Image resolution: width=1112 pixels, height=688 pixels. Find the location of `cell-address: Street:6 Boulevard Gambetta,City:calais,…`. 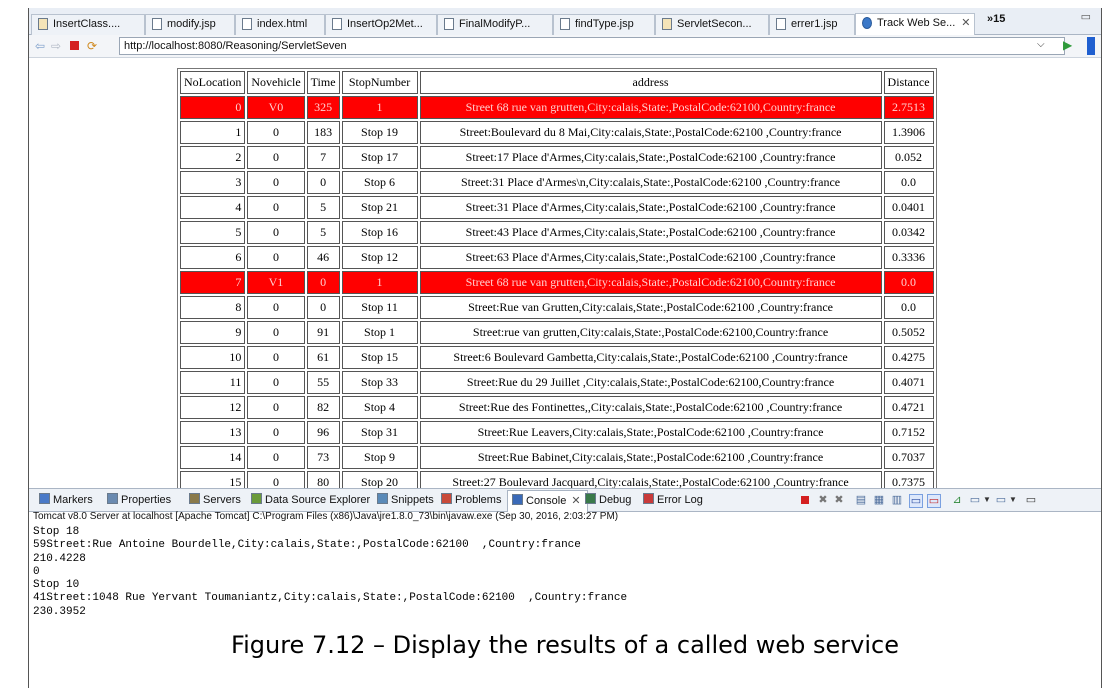

cell-address: Street:6 Boulevard Gambetta,City:calais,… is located at coordinates (650, 357).